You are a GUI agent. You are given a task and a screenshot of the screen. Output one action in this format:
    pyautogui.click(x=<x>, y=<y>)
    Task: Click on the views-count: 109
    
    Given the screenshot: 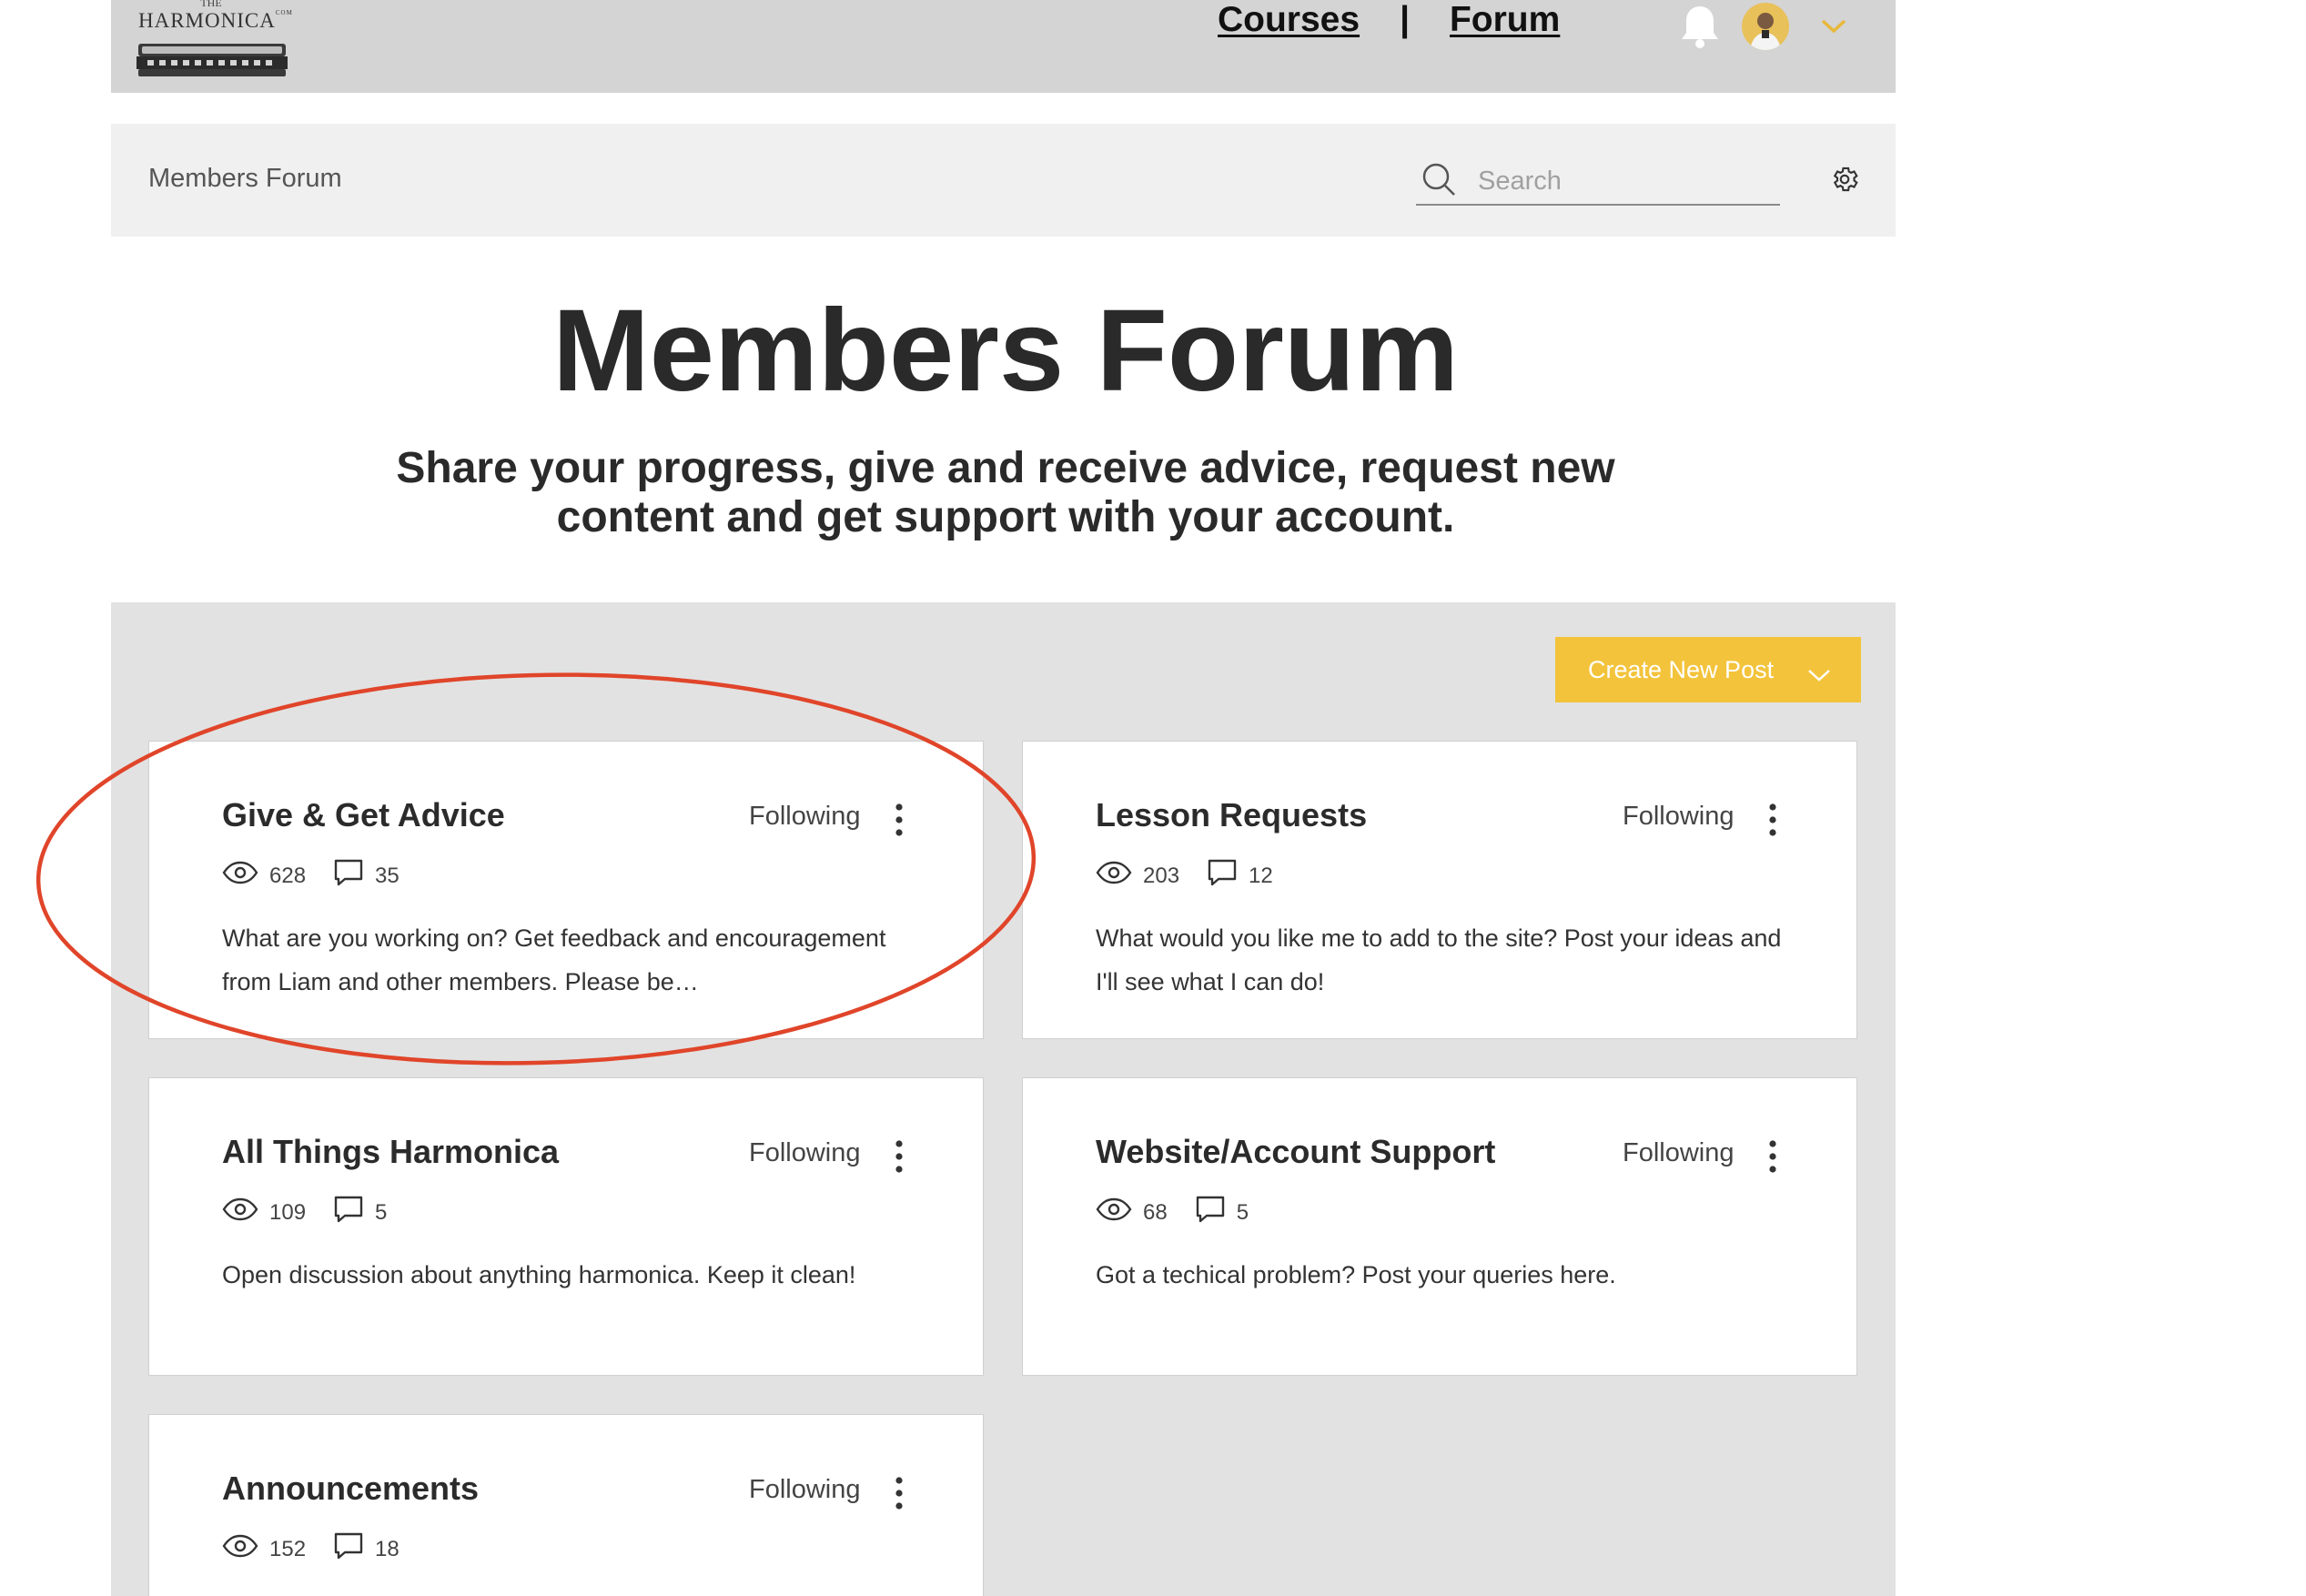 What is the action you would take?
    pyautogui.click(x=288, y=1212)
    